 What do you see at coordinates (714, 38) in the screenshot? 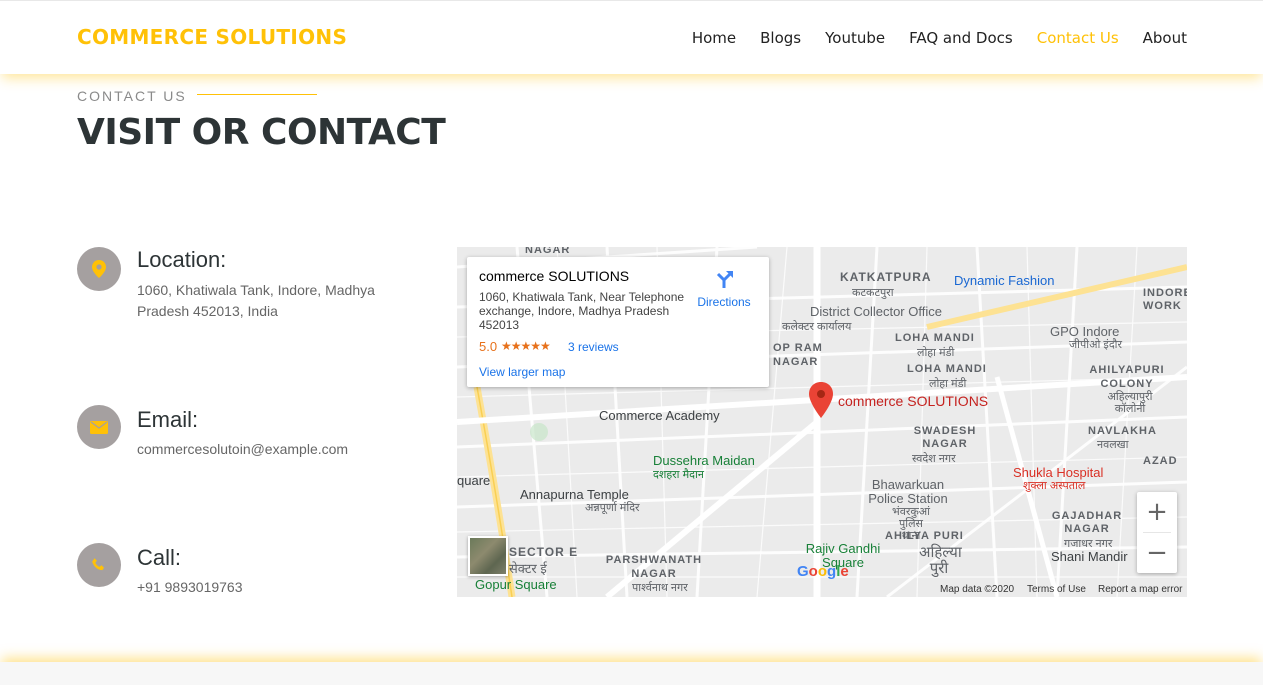
I see `nav-home: Home` at bounding box center [714, 38].